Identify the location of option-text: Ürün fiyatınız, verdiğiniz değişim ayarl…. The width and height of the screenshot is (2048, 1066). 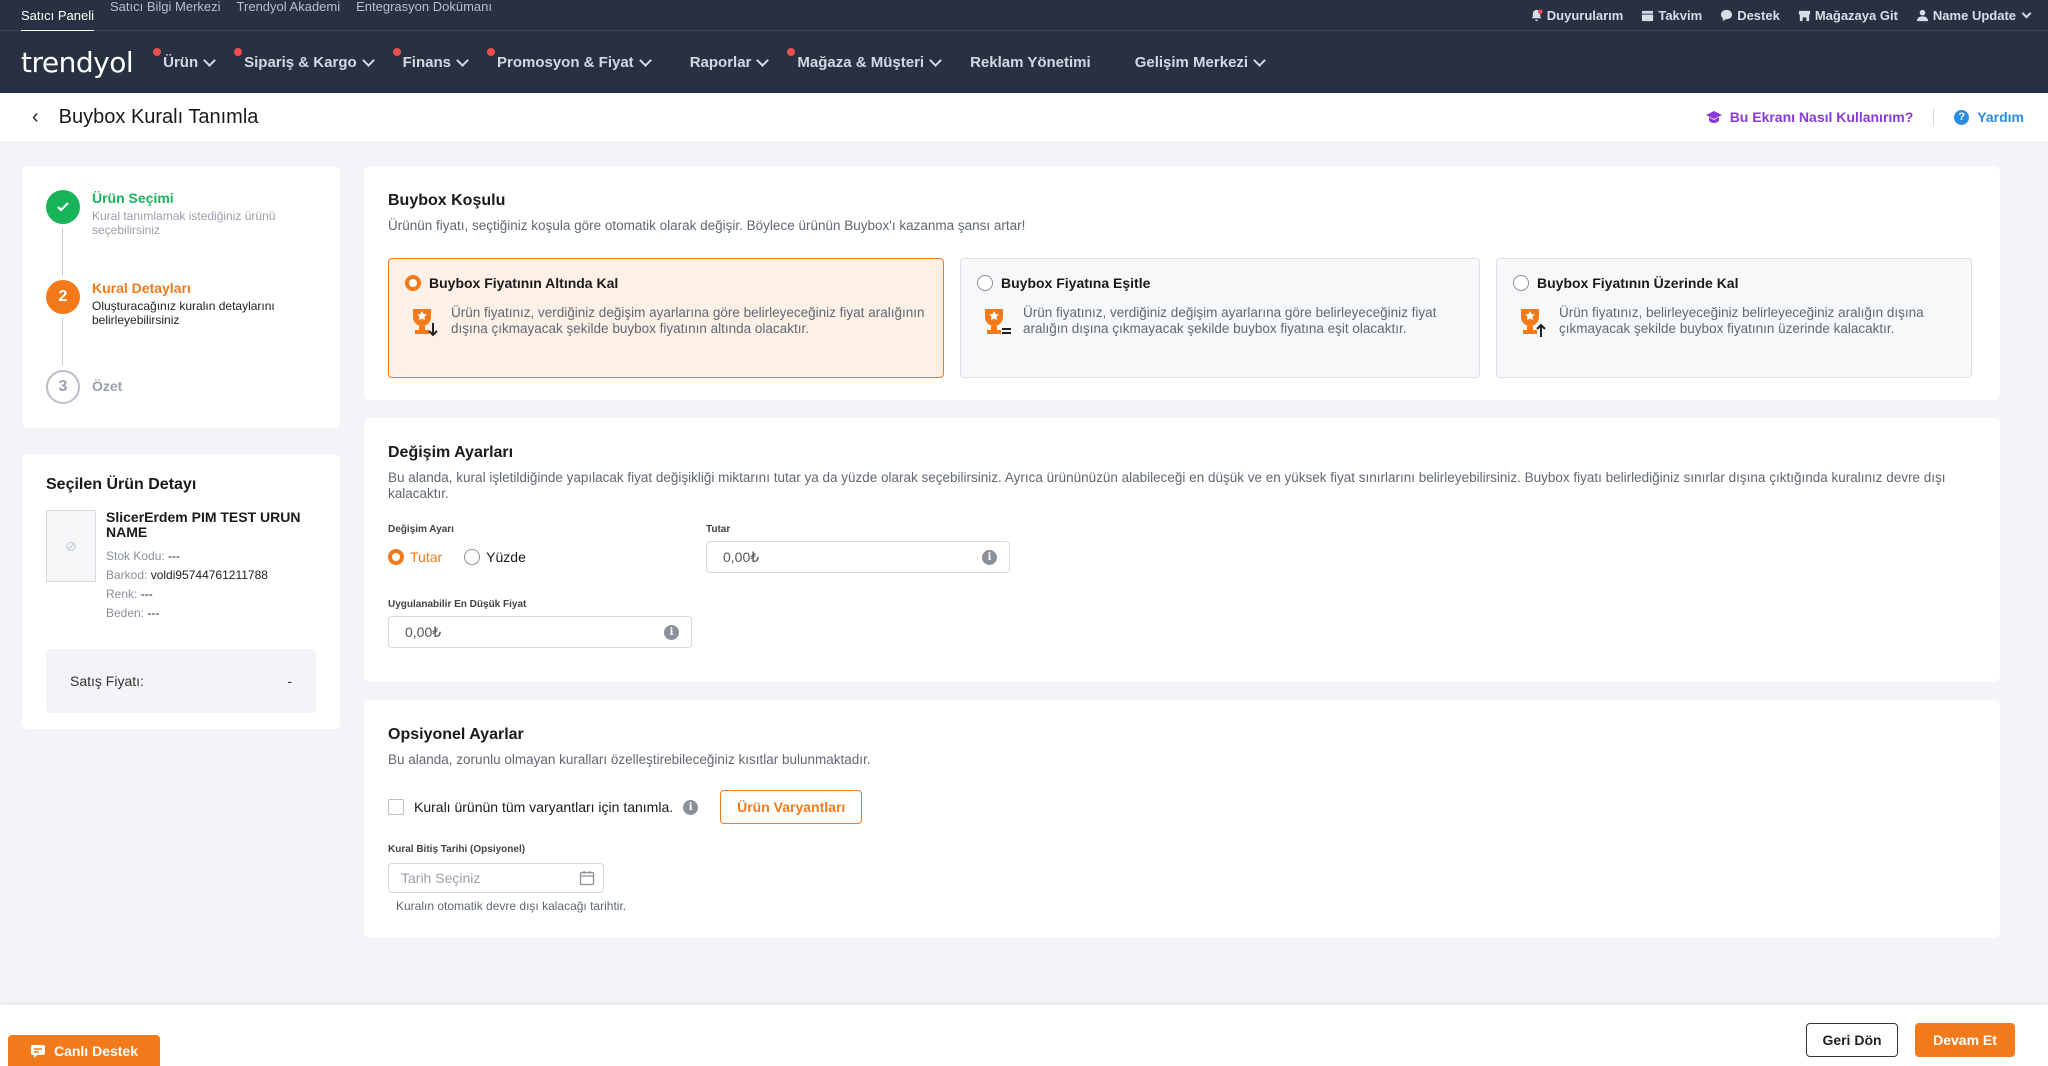
(688, 321).